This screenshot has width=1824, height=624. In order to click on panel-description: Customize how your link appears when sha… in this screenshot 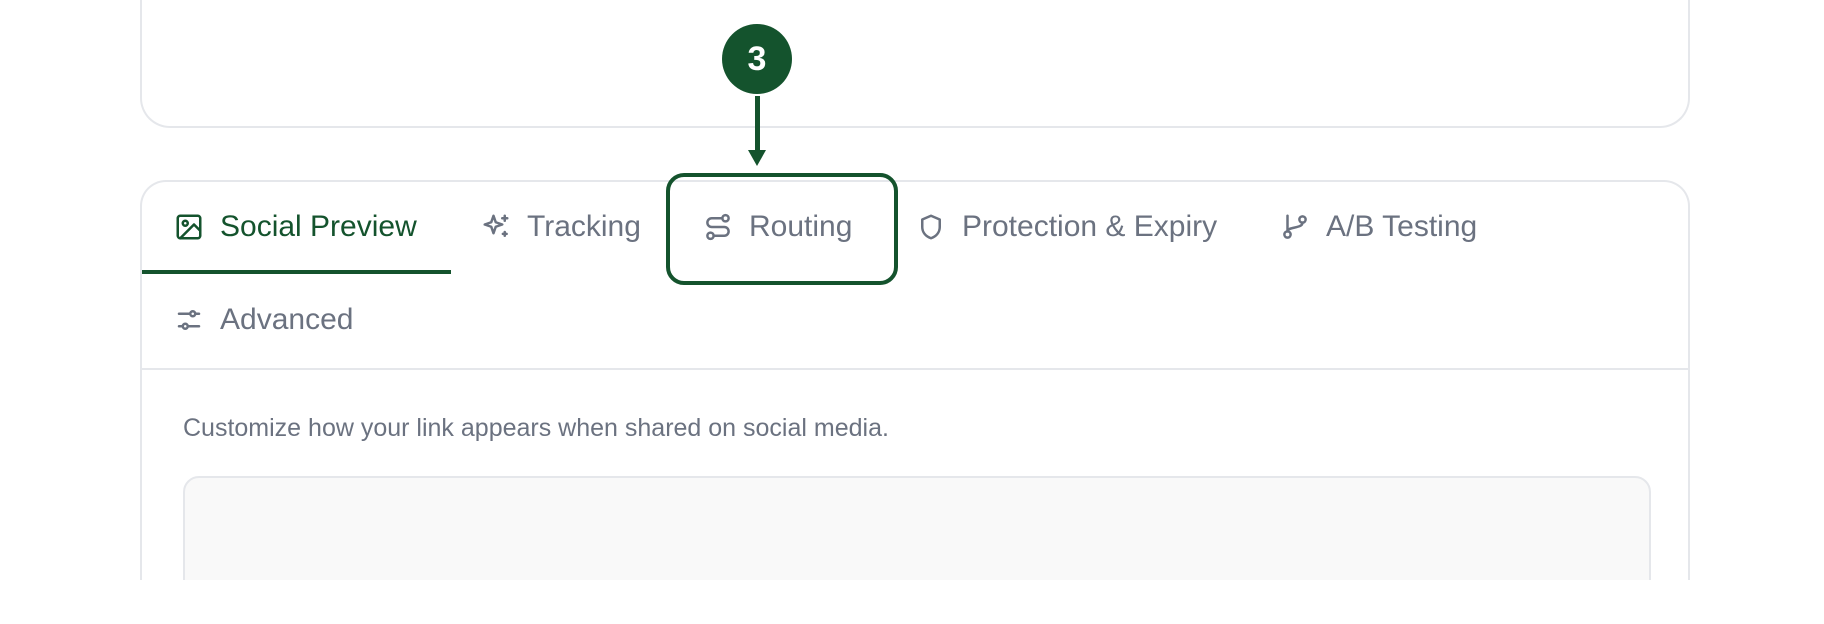, I will do `click(536, 428)`.